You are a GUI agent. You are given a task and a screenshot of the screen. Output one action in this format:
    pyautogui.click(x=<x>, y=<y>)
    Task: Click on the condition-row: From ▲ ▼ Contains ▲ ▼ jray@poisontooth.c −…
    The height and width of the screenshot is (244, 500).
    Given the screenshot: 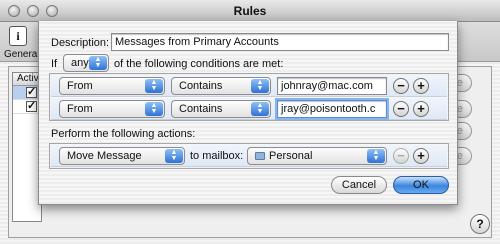 What is the action you would take?
    pyautogui.click(x=249, y=109)
    